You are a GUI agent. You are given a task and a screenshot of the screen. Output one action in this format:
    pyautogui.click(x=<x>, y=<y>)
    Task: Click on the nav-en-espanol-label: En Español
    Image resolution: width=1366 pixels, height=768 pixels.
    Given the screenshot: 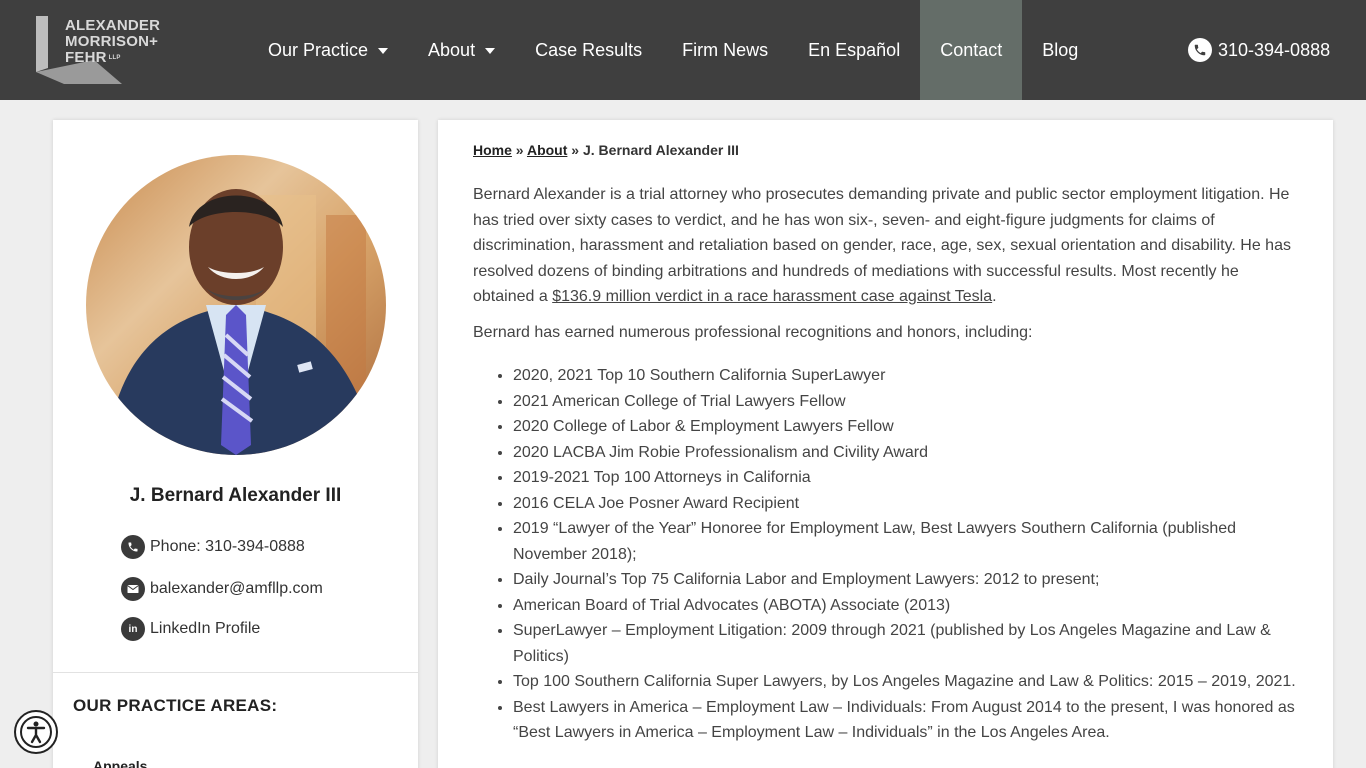 What is the action you would take?
    pyautogui.click(x=854, y=49)
    